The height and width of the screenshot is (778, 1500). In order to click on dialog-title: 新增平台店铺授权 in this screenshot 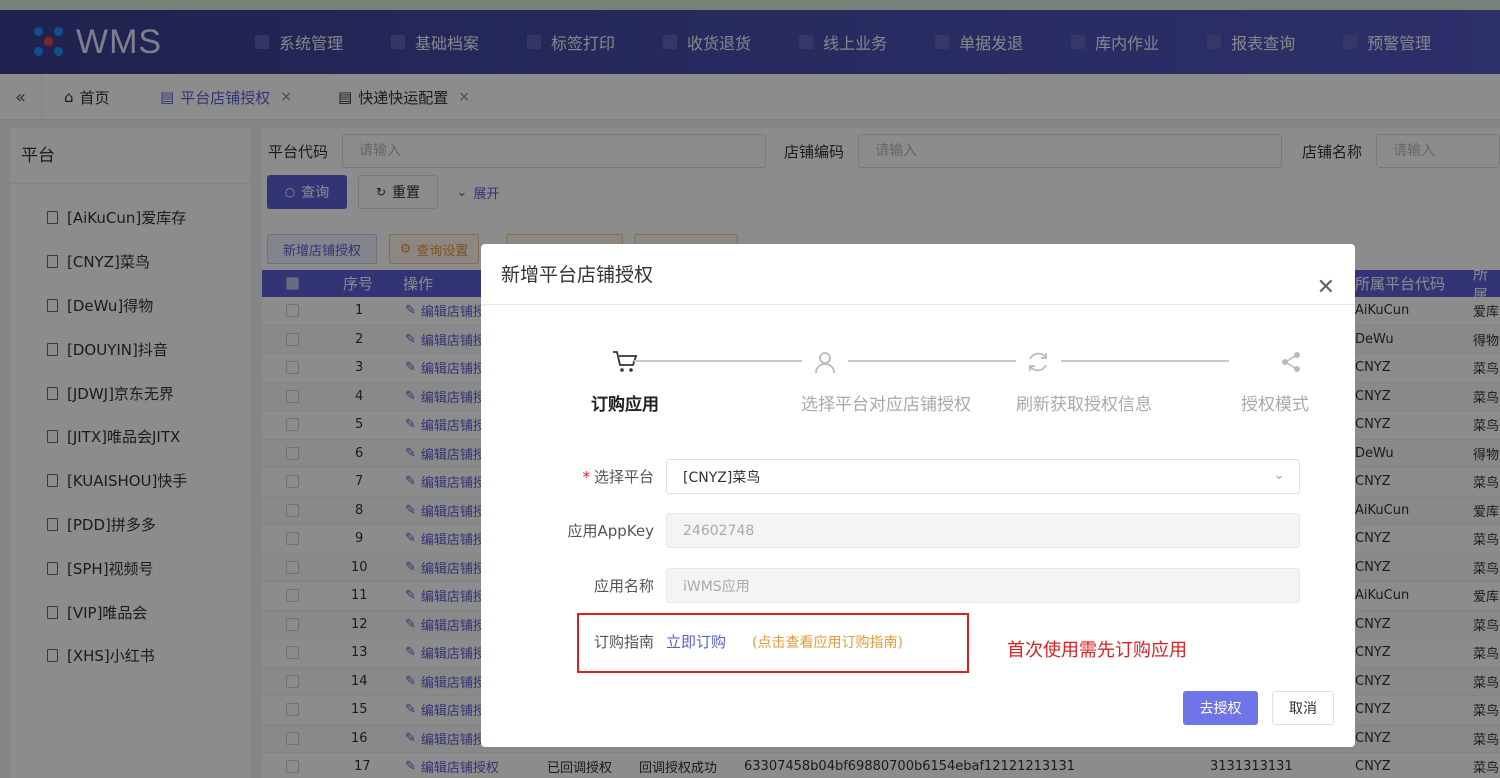, I will do `click(577, 275)`.